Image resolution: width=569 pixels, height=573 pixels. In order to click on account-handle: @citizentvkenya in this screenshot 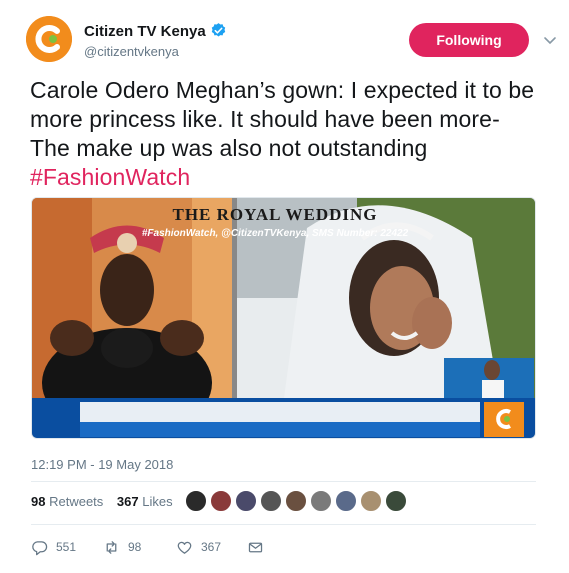, I will do `click(155, 52)`.